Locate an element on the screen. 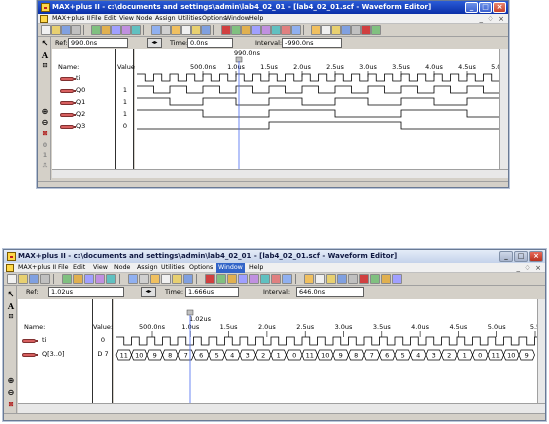 The width and height of the screenshot is (549, 424). ref-field: 1.02us is located at coordinates (86, 292).